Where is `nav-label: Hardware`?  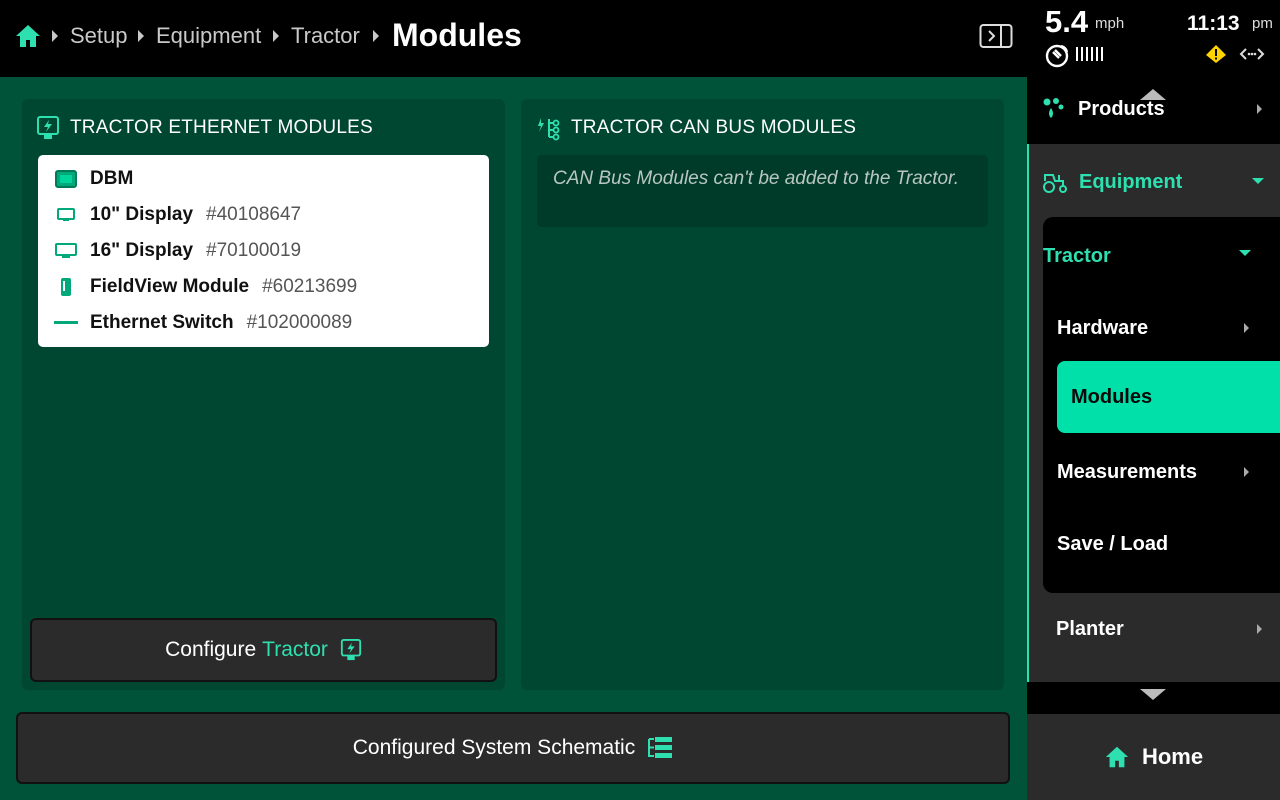 nav-label: Hardware is located at coordinates (1103, 327).